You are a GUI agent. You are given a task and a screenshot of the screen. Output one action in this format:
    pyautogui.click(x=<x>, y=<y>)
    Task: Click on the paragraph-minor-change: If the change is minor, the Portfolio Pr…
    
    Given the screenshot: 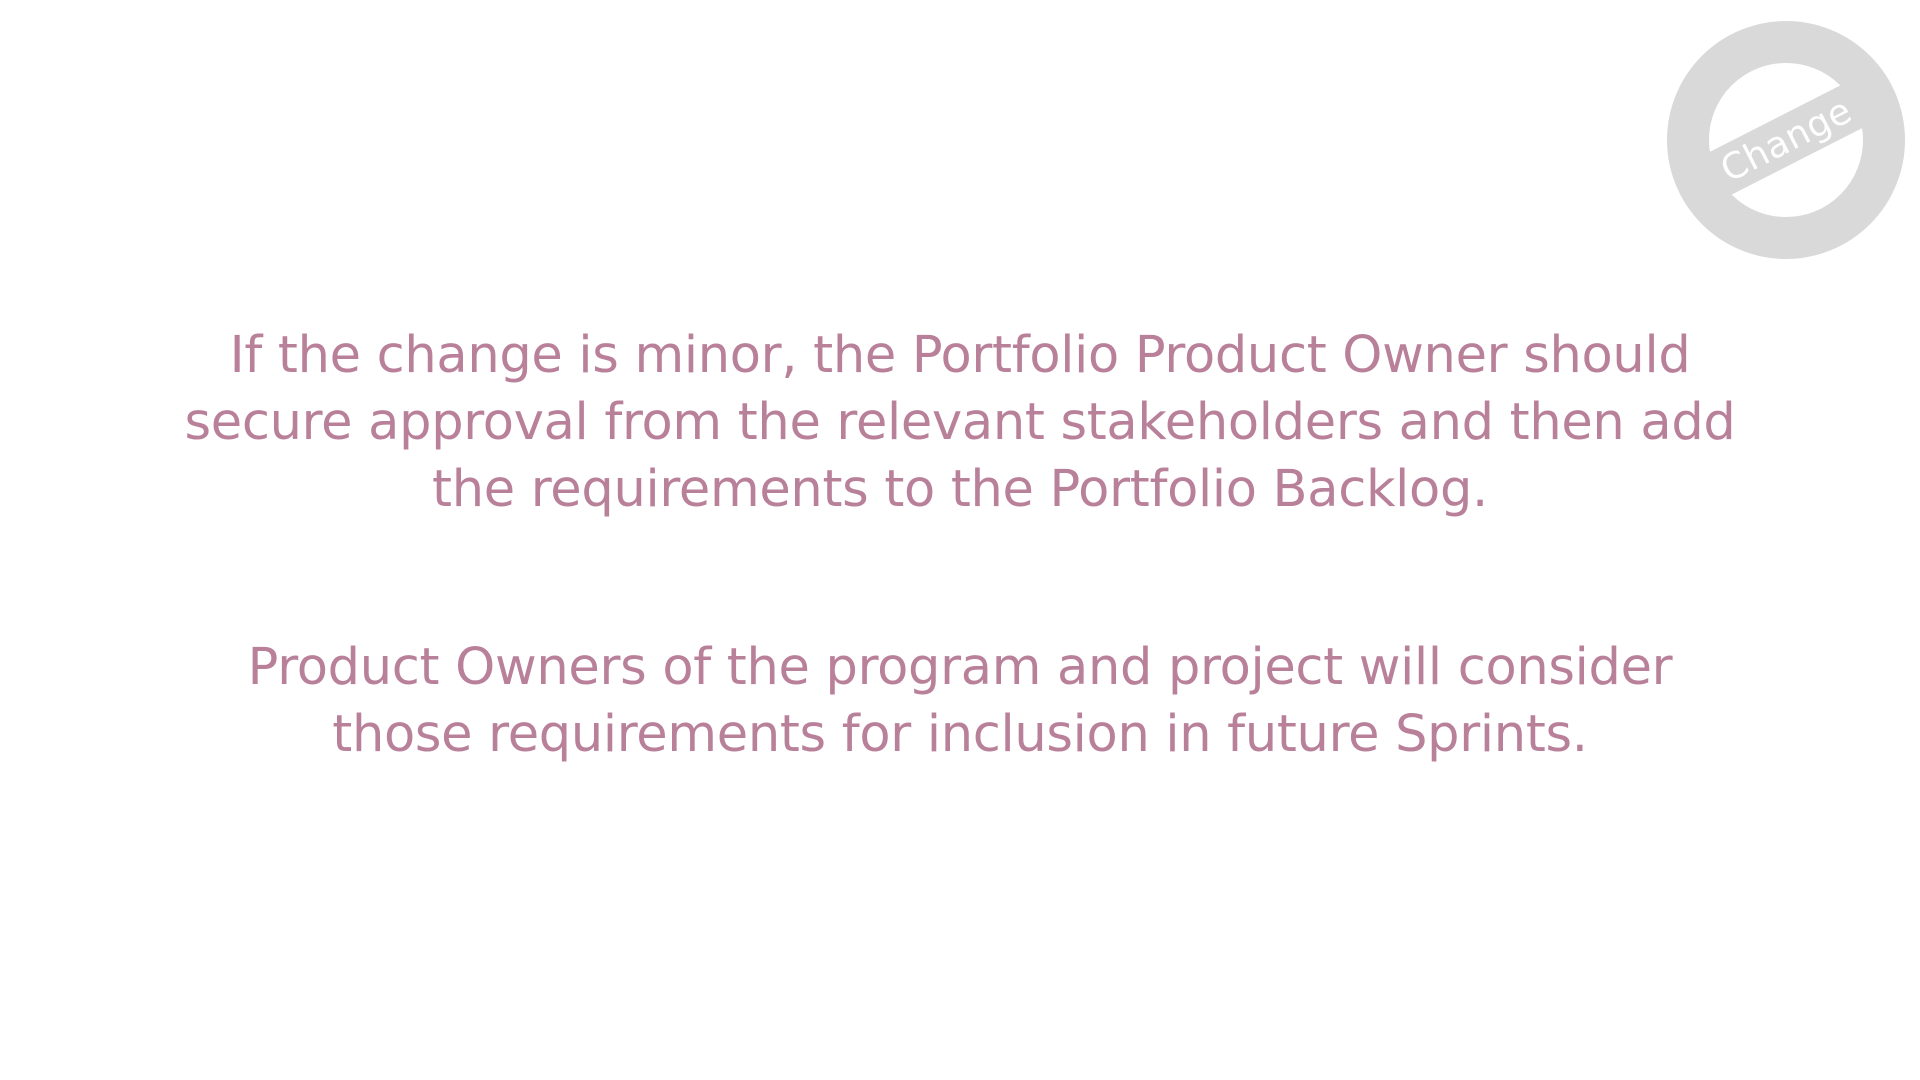 What is the action you would take?
    pyautogui.click(x=960, y=422)
    